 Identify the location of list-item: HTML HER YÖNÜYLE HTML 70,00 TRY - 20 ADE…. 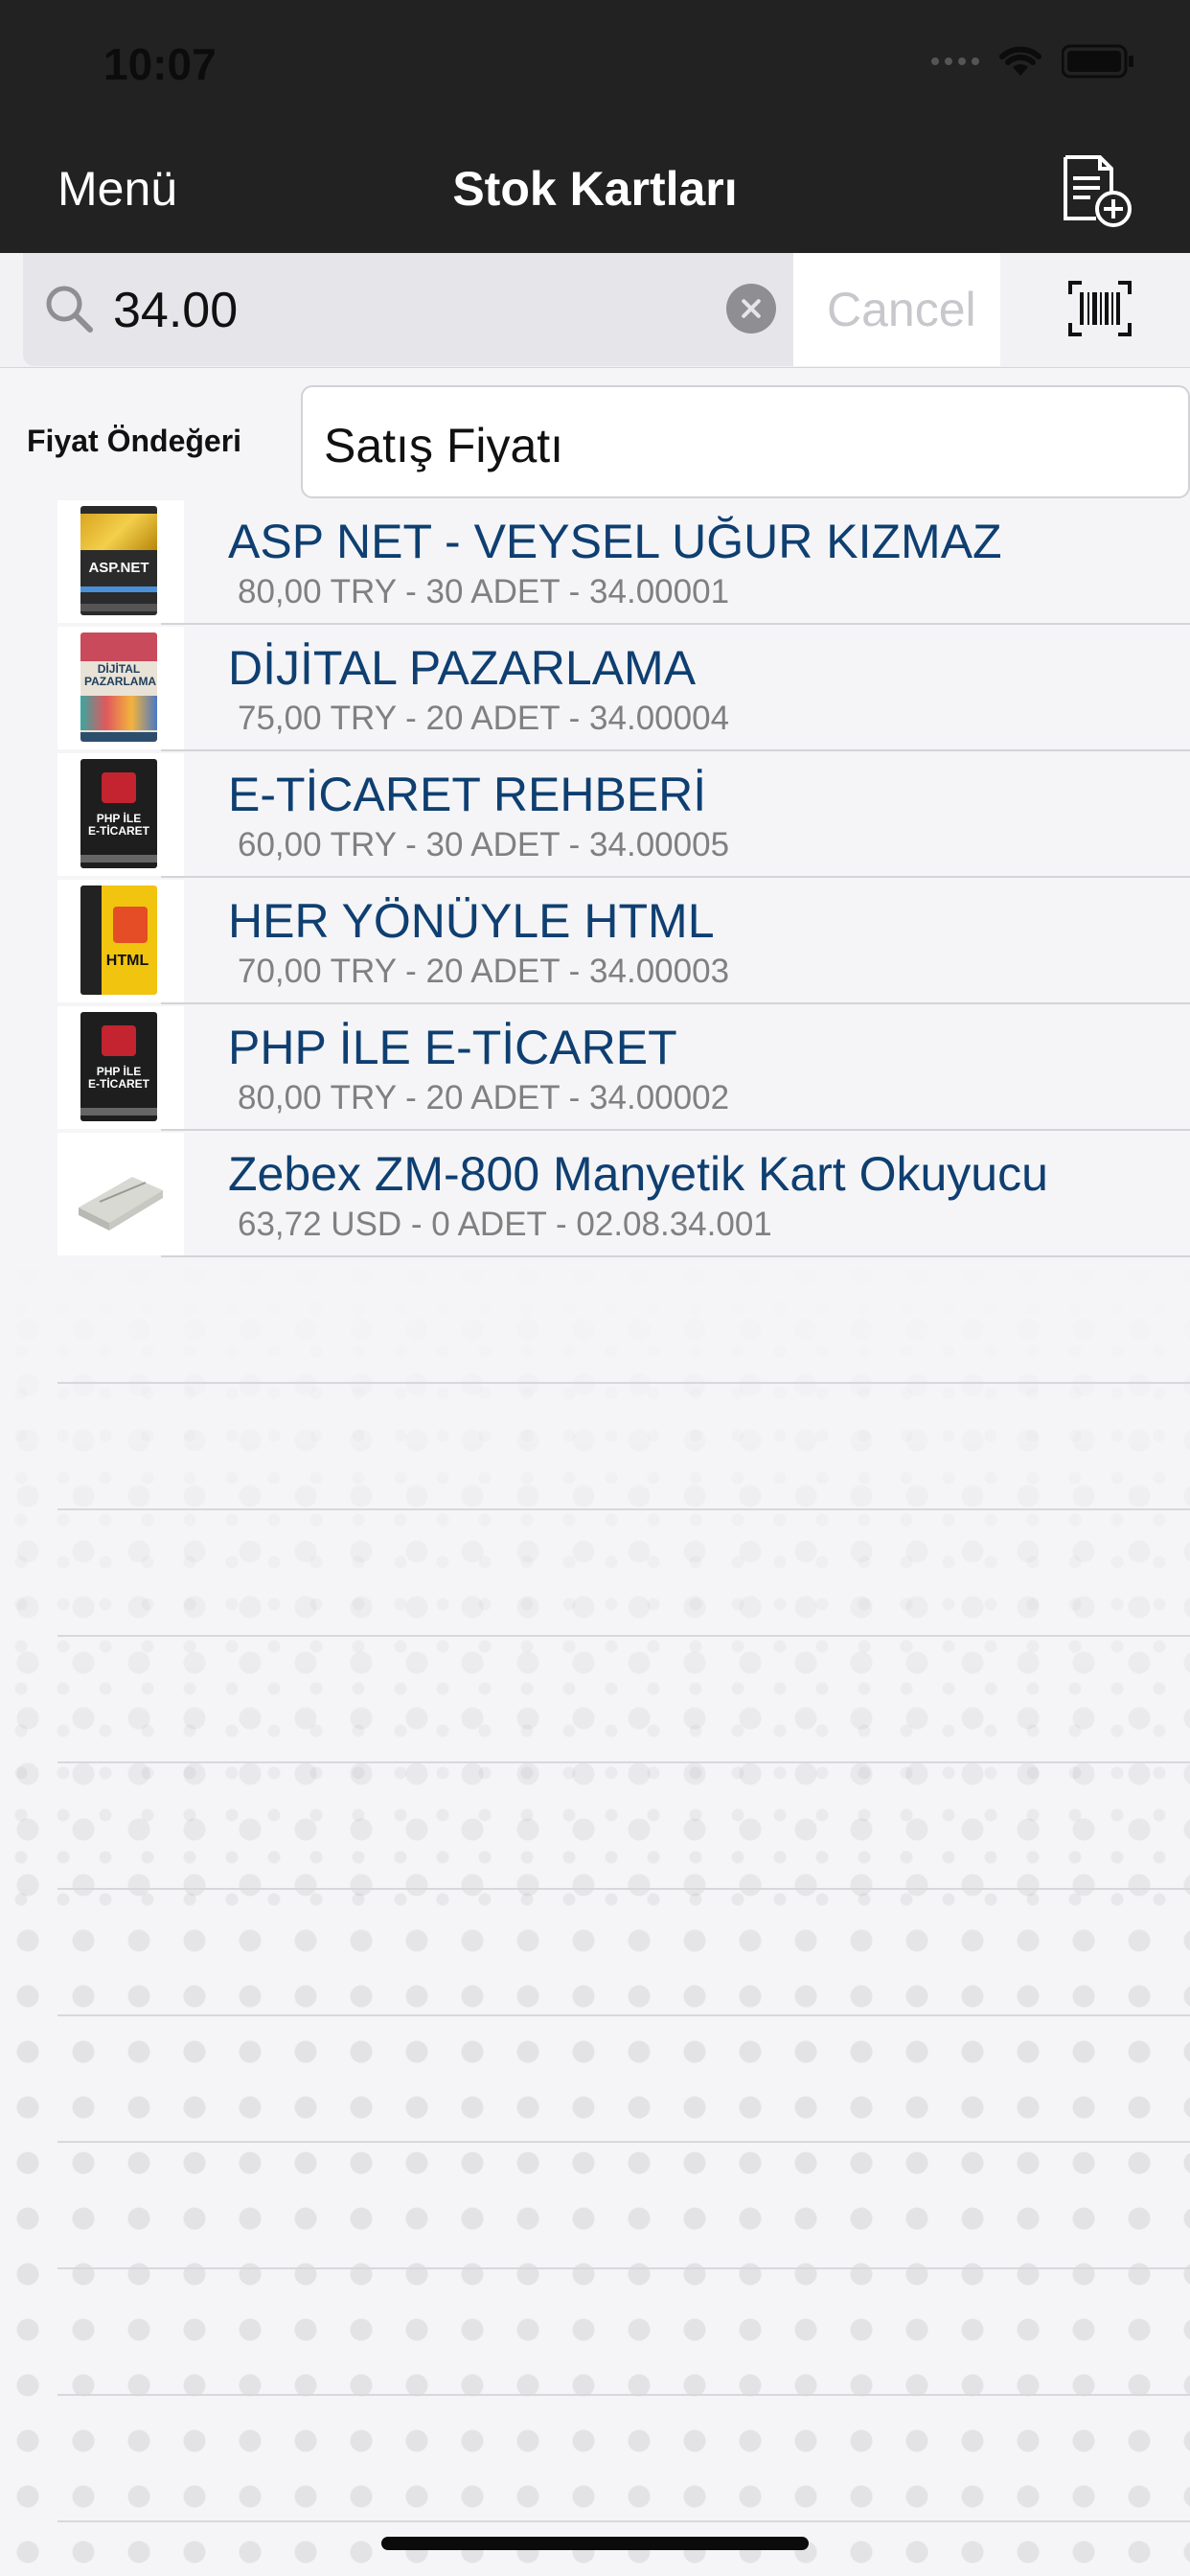
(595, 941).